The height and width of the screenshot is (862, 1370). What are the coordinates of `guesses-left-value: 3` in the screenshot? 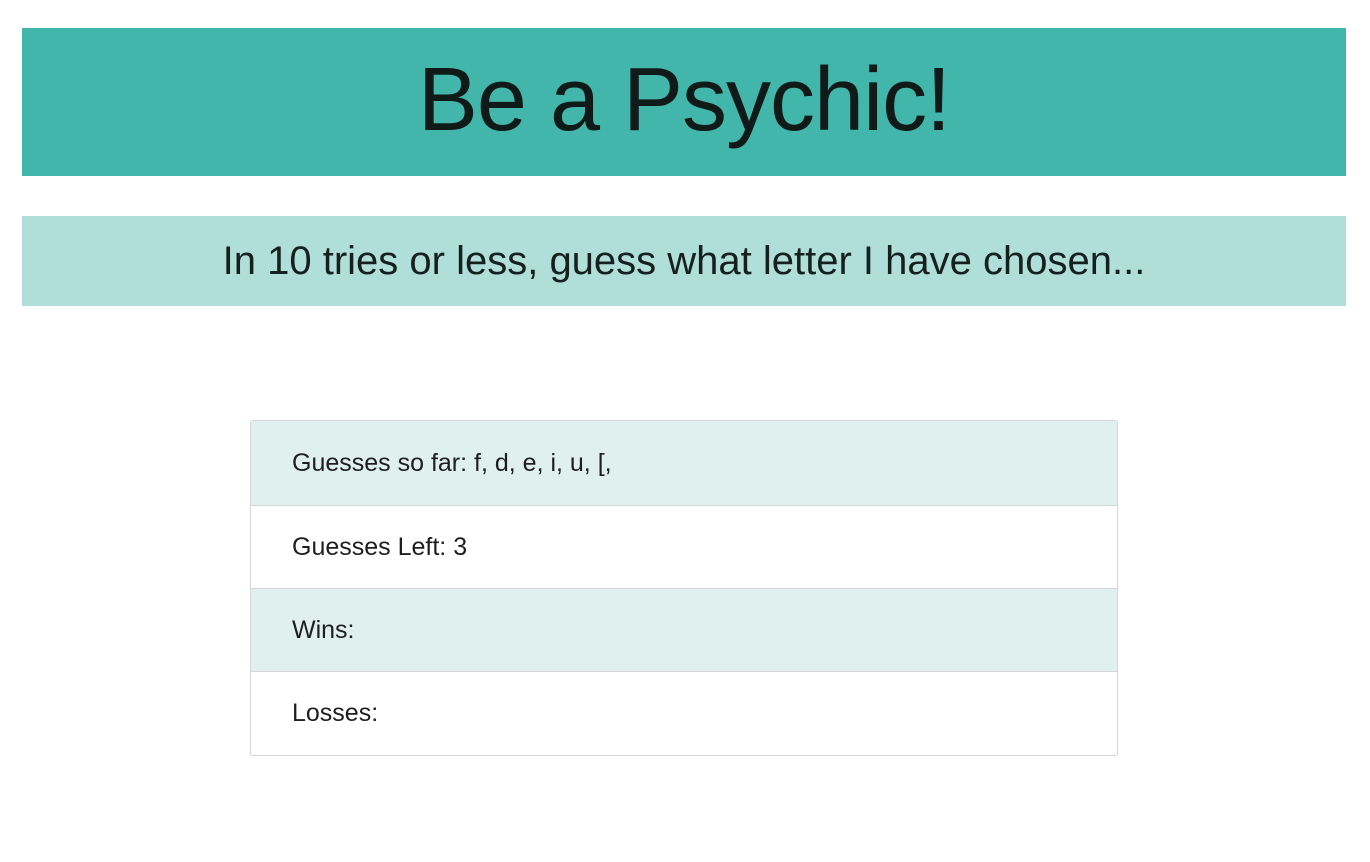 It's located at (460, 546).